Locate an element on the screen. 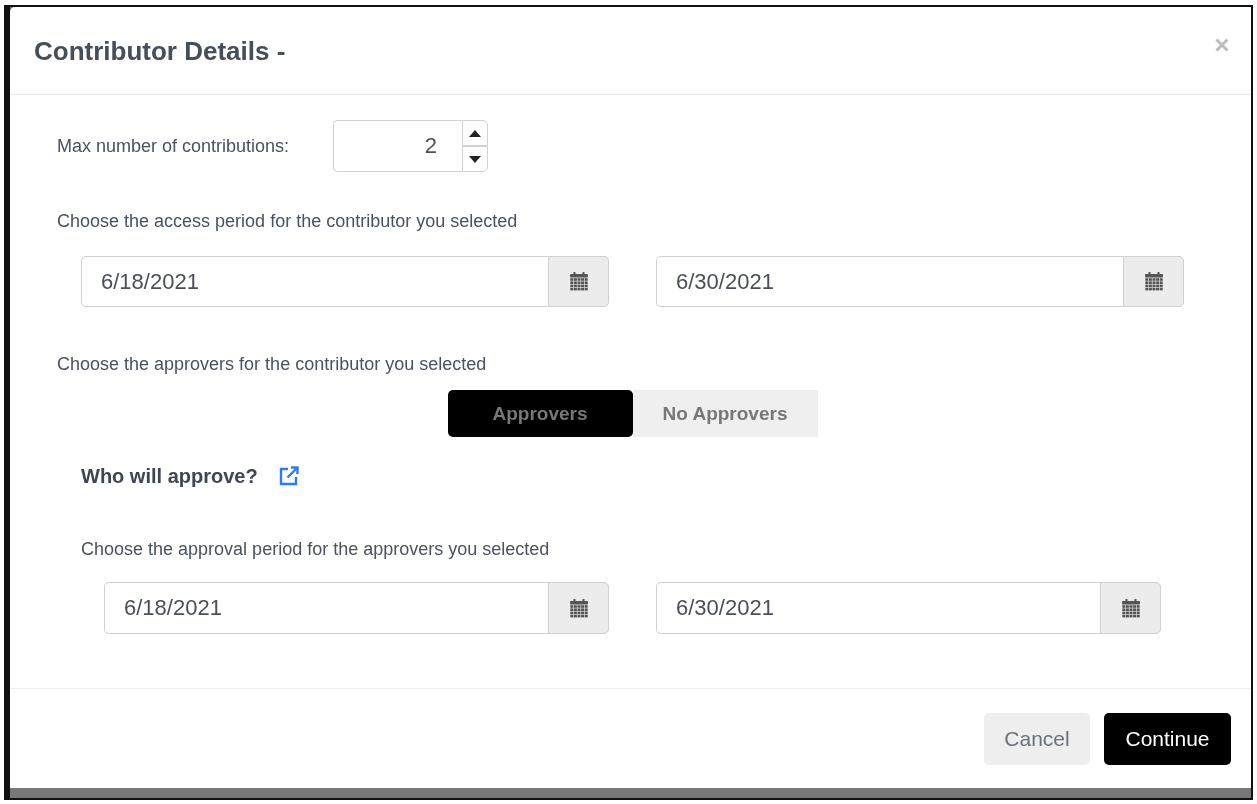 This screenshot has width=1257, height=804. caret-down-icon is located at coordinates (475, 159).